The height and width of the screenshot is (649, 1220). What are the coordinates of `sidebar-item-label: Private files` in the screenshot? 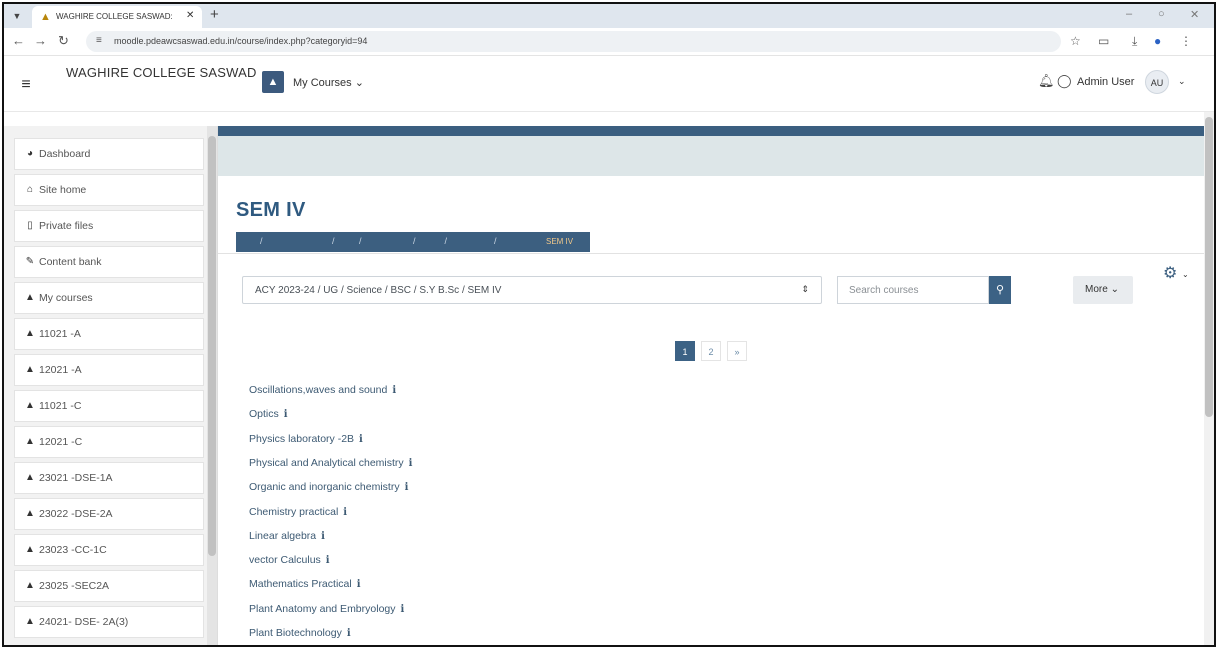 It's located at (66, 226).